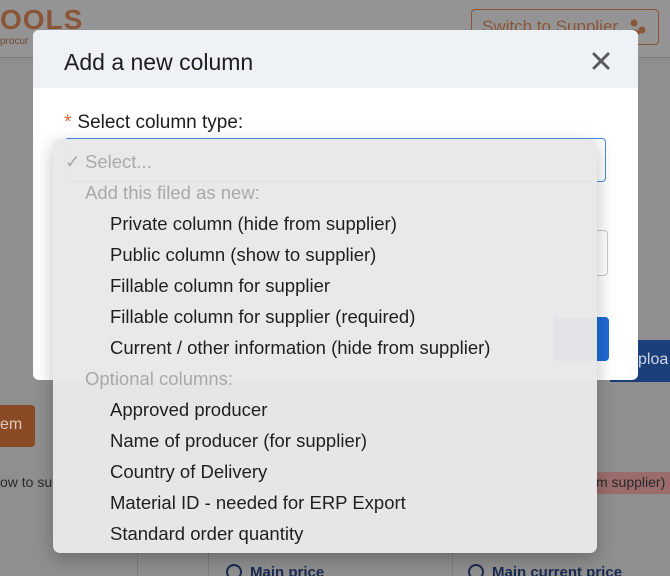 The width and height of the screenshot is (670, 576). Describe the element at coordinates (325, 254) in the screenshot. I see `dropdown-option-public-column: Public column (show to supplier)` at that location.